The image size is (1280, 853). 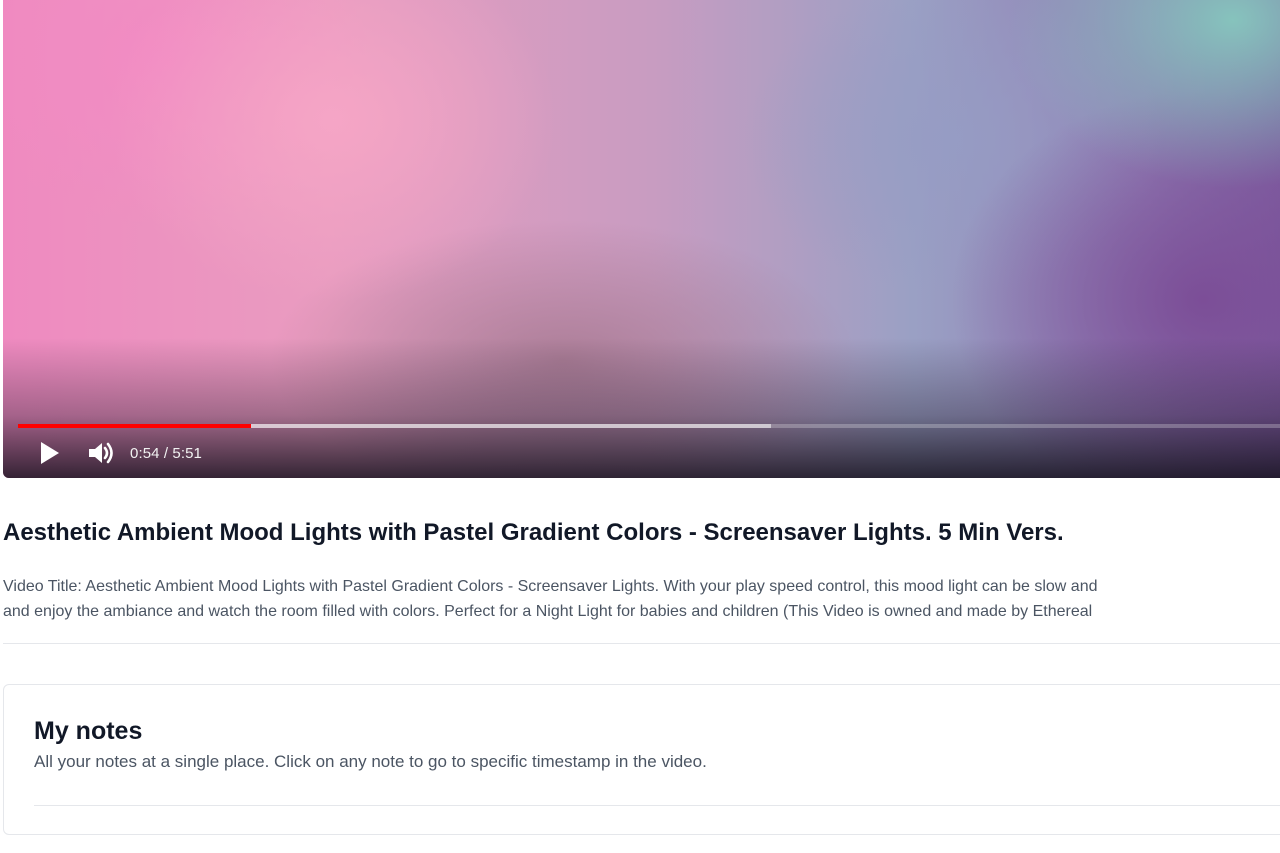 What do you see at coordinates (166, 453) in the screenshot?
I see `time-display: 0:54 / 5:51` at bounding box center [166, 453].